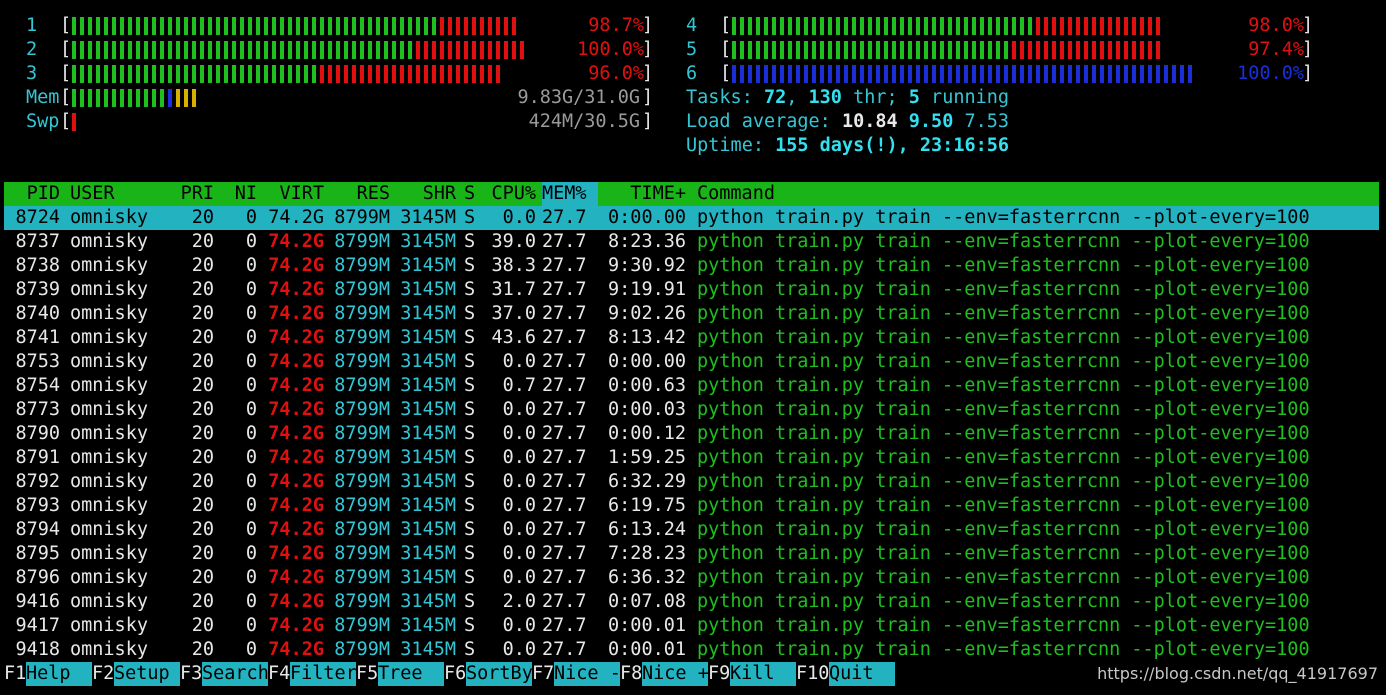  Describe the element at coordinates (631, 674) in the screenshot. I see `function-key-f8: F8` at that location.